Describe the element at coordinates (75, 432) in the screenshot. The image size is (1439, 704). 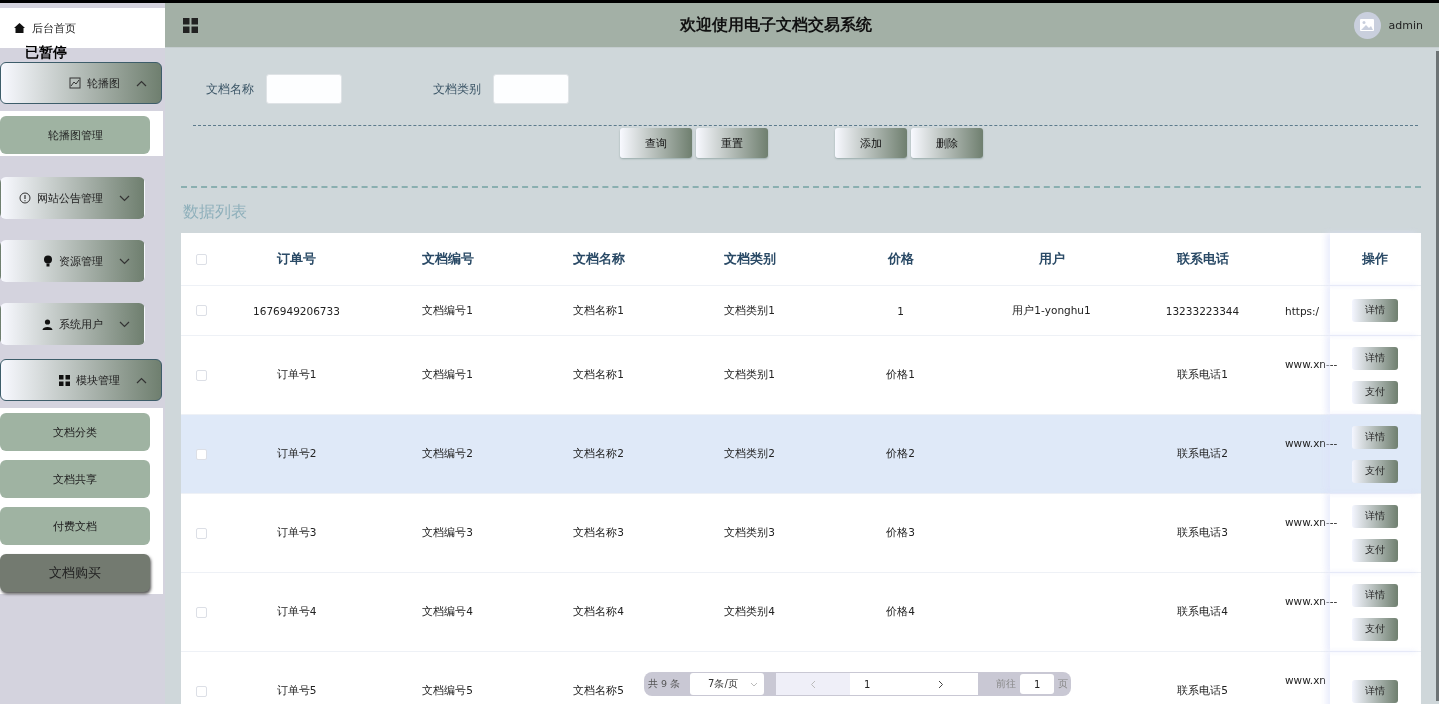
I see `submenu-item: 文档分类` at that location.